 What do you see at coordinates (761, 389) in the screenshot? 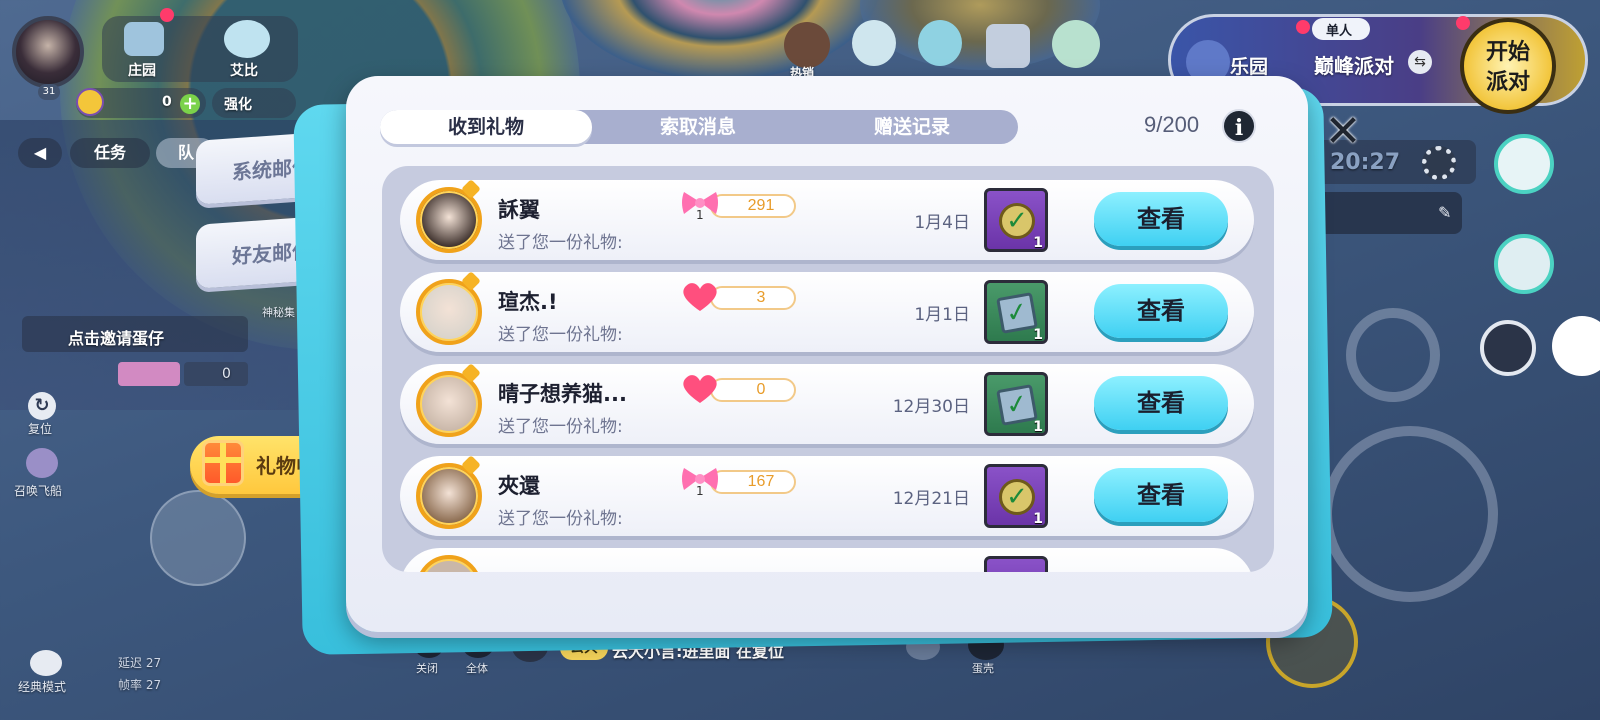
I see `gift-value: 0` at bounding box center [761, 389].